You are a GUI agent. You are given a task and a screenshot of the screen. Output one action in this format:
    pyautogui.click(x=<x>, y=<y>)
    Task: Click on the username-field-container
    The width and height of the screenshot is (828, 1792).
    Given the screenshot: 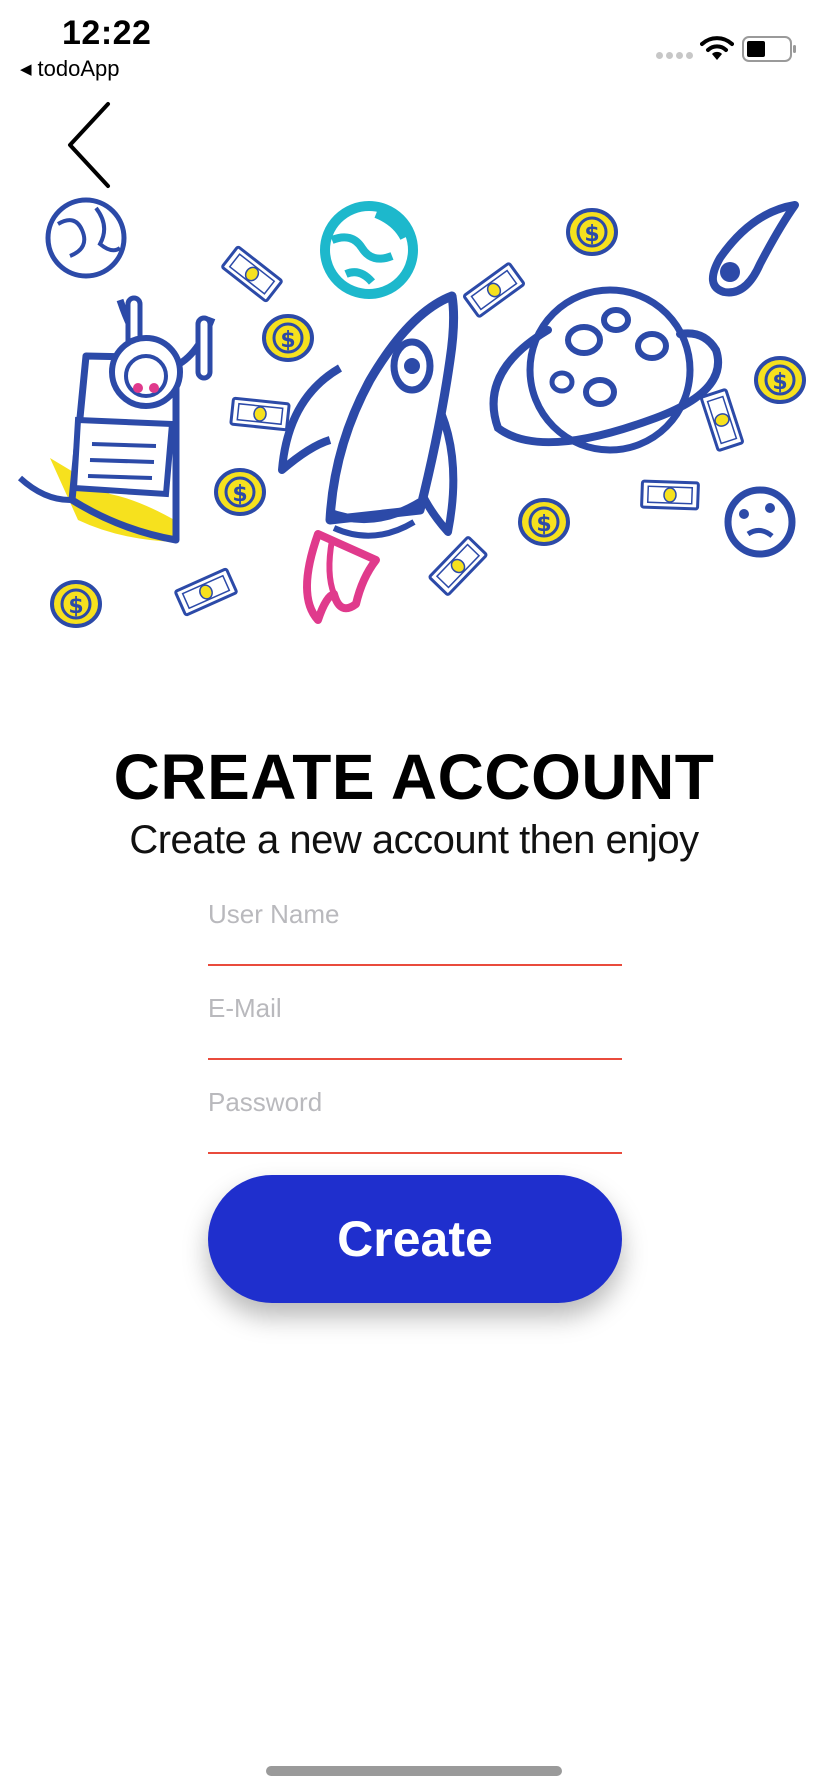 What is the action you would take?
    pyautogui.click(x=415, y=930)
    